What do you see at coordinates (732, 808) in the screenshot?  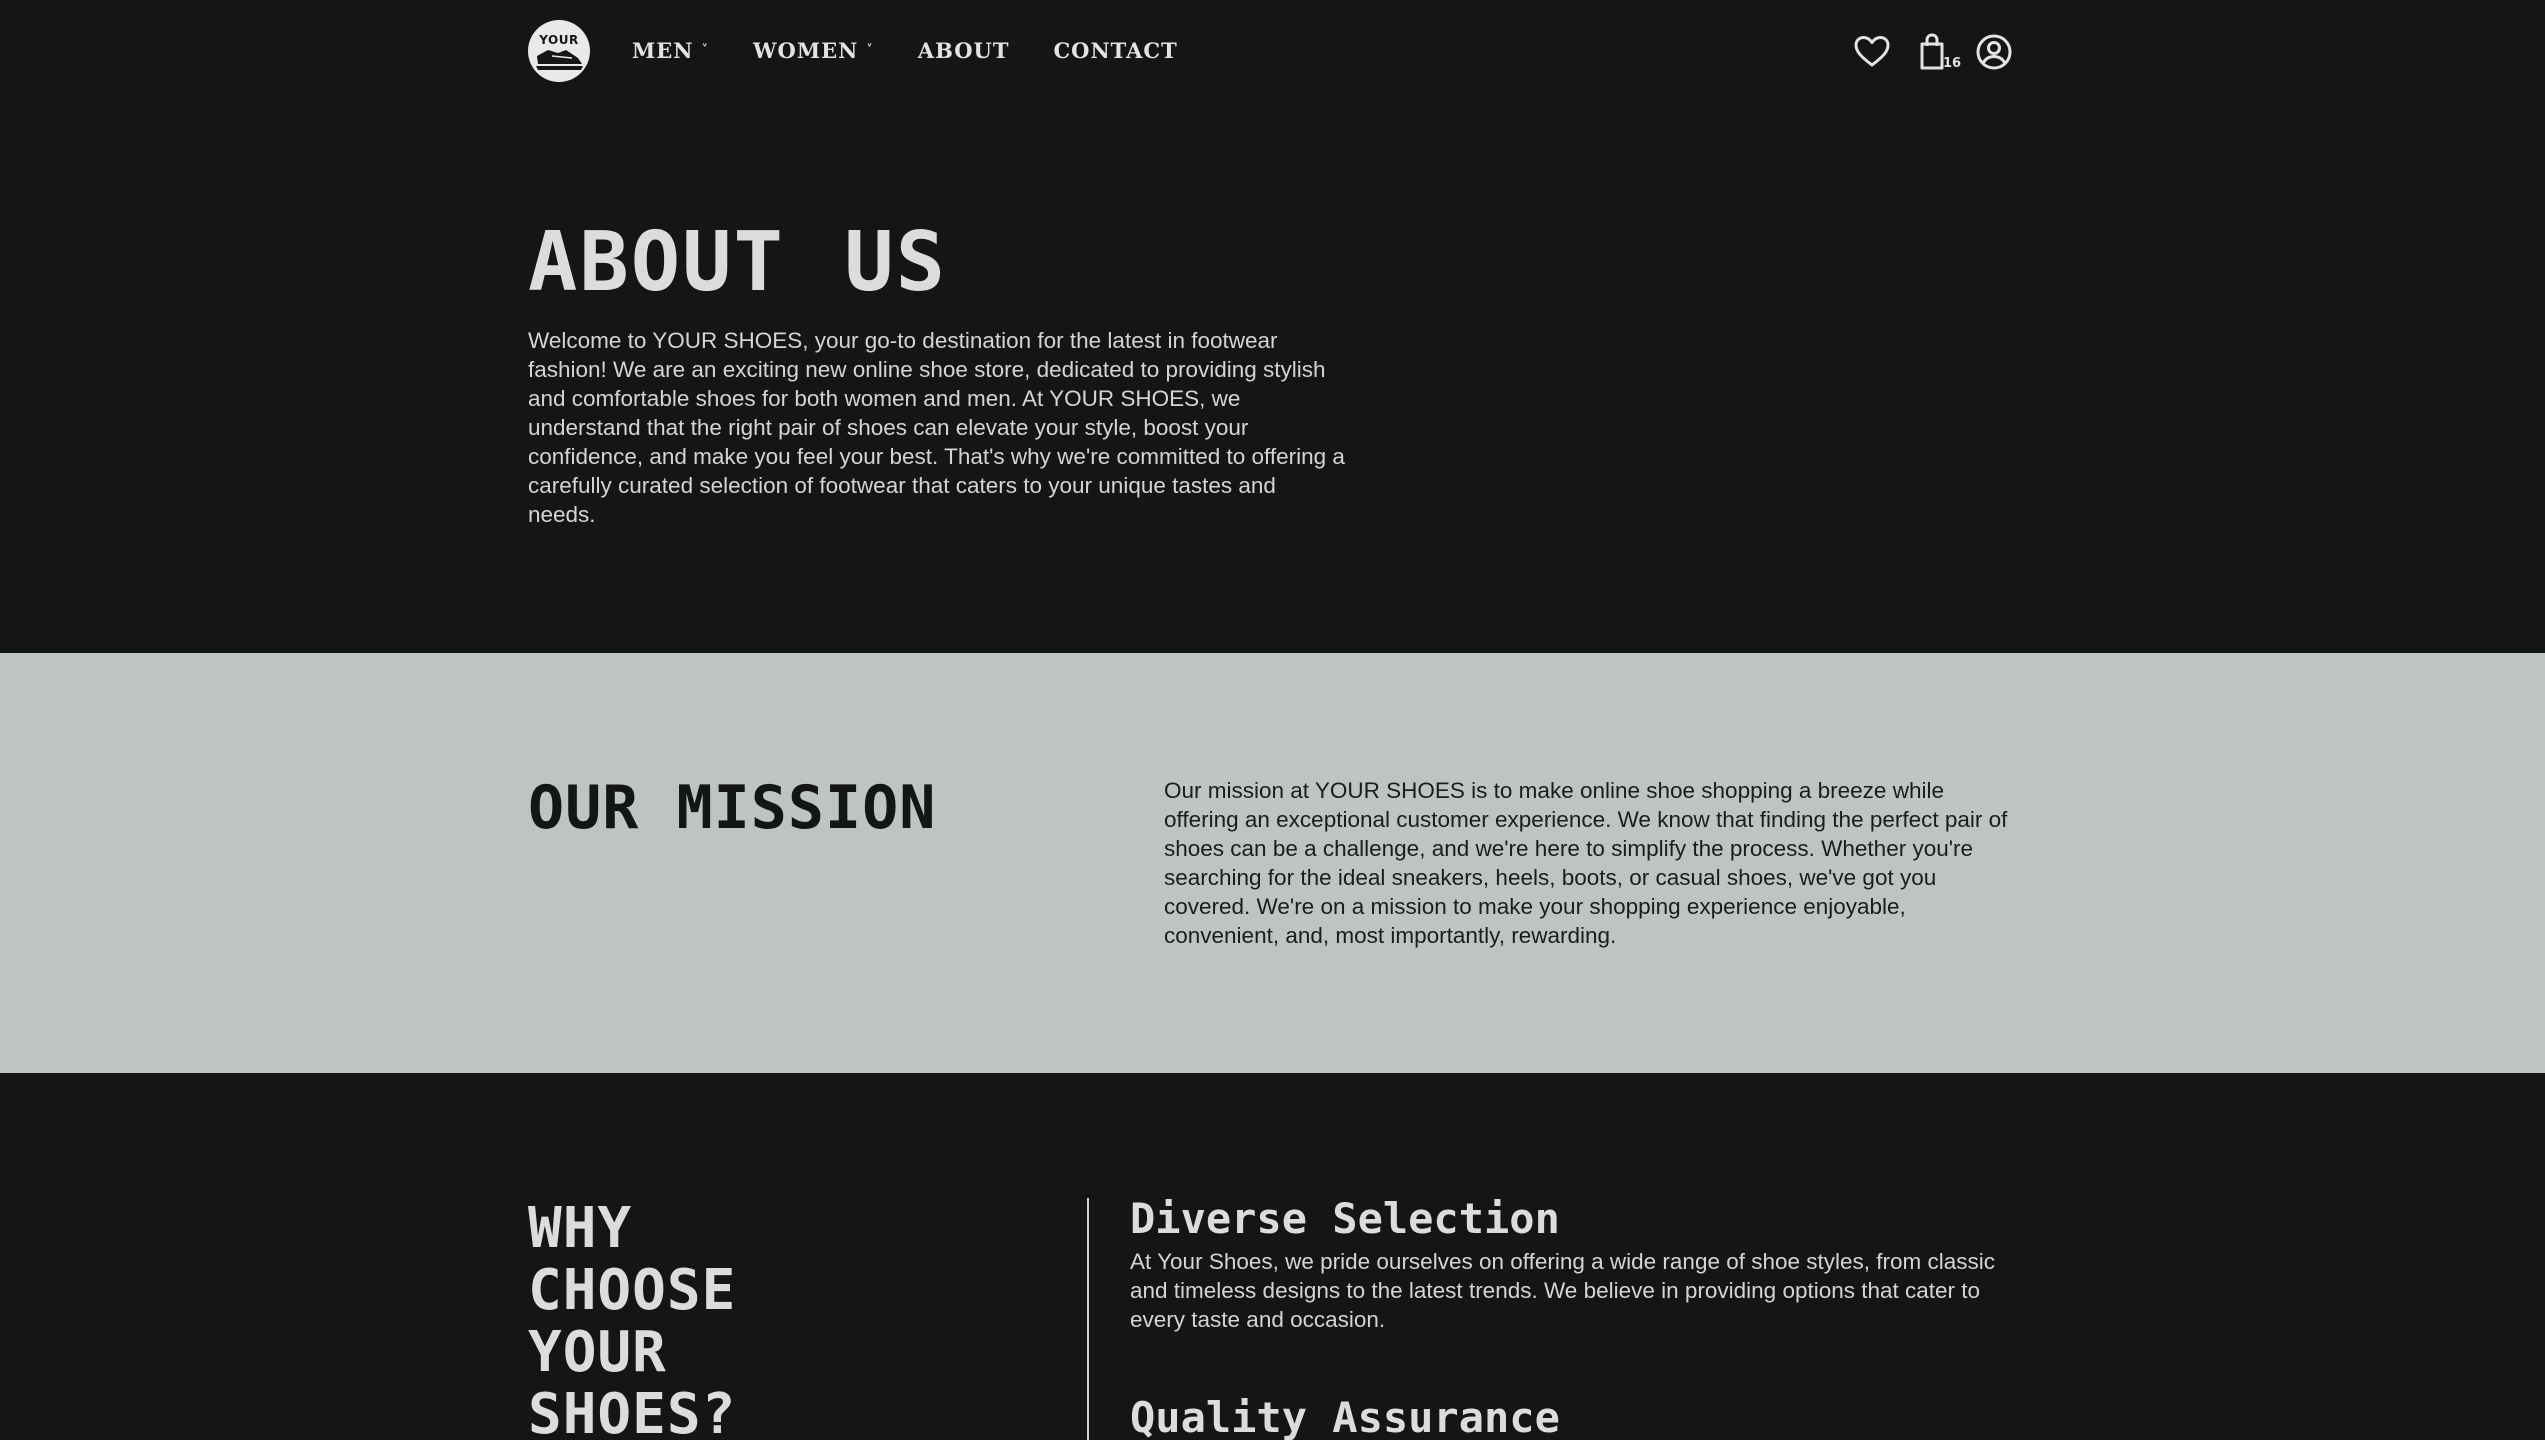 I see `mission-title: OUR MISSION` at bounding box center [732, 808].